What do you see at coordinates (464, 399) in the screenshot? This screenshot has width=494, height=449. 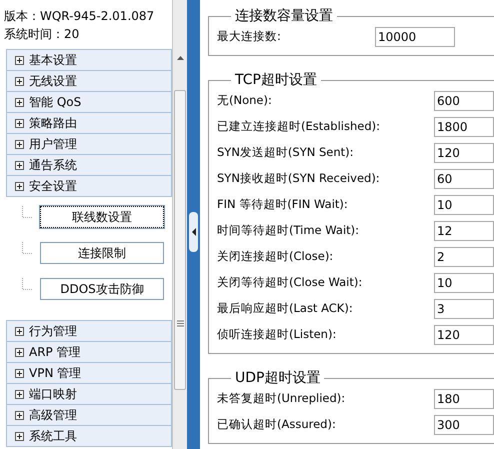 I see `input-field: 180` at bounding box center [464, 399].